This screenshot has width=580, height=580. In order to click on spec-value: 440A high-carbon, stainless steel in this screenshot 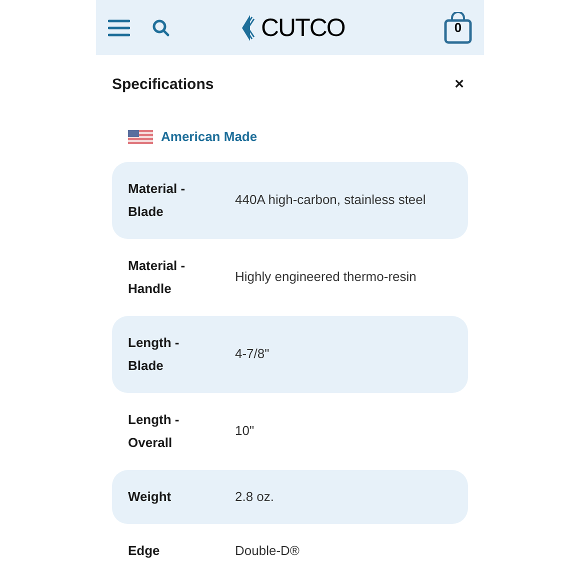, I will do `click(330, 200)`.